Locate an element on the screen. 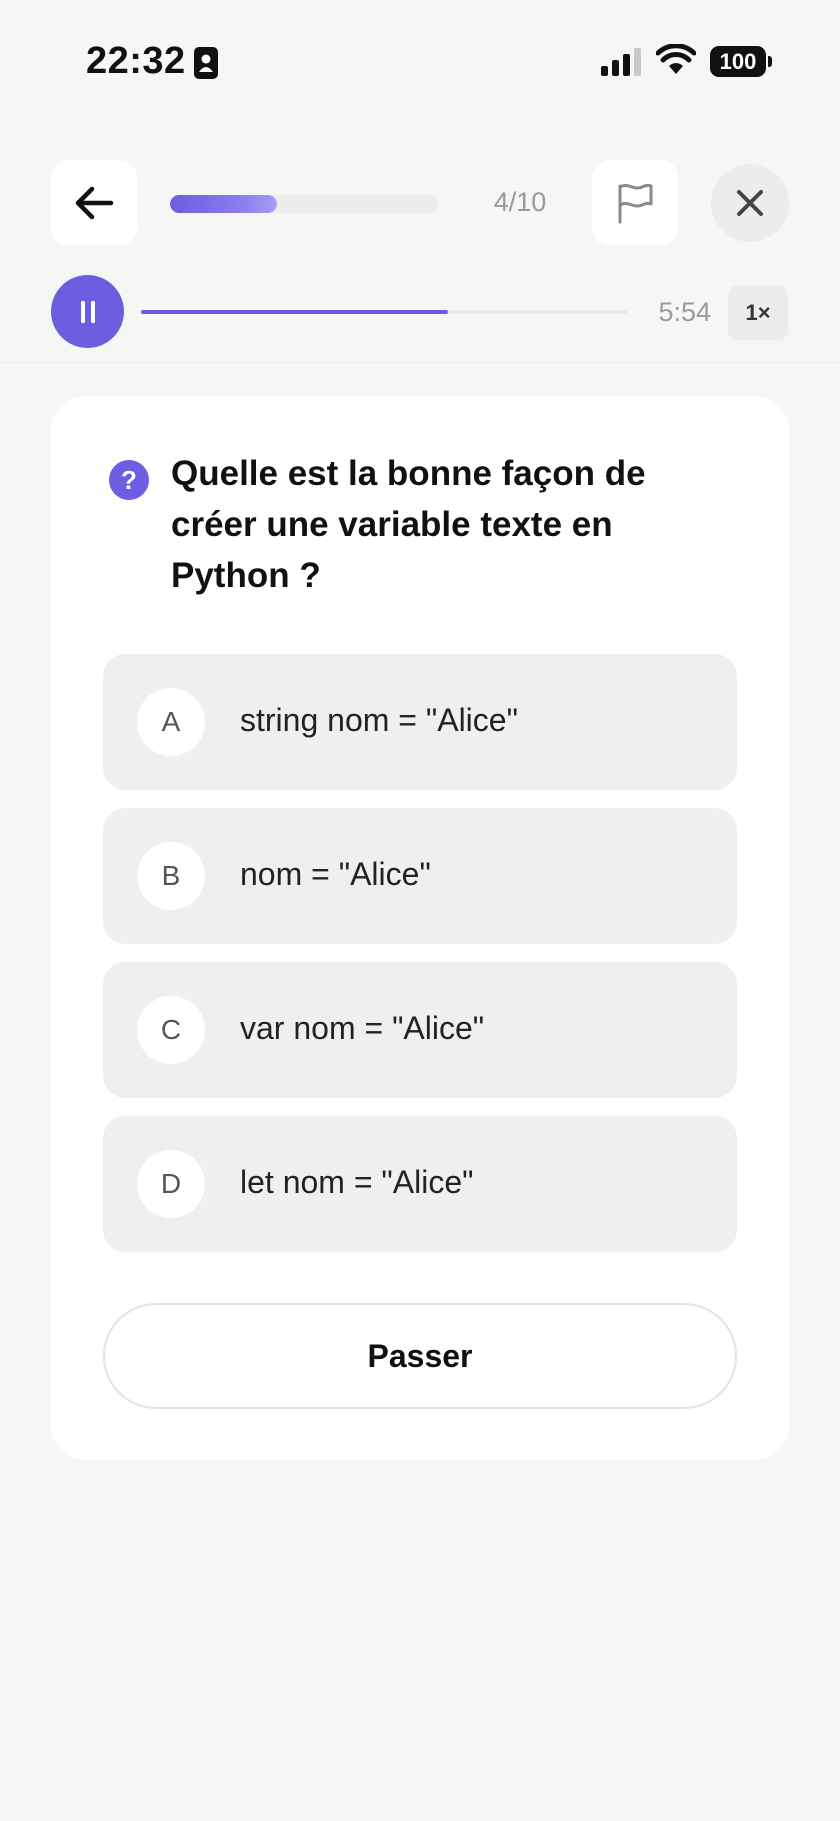 Image resolution: width=840 pixels, height=1821 pixels. close-button is located at coordinates (750, 203).